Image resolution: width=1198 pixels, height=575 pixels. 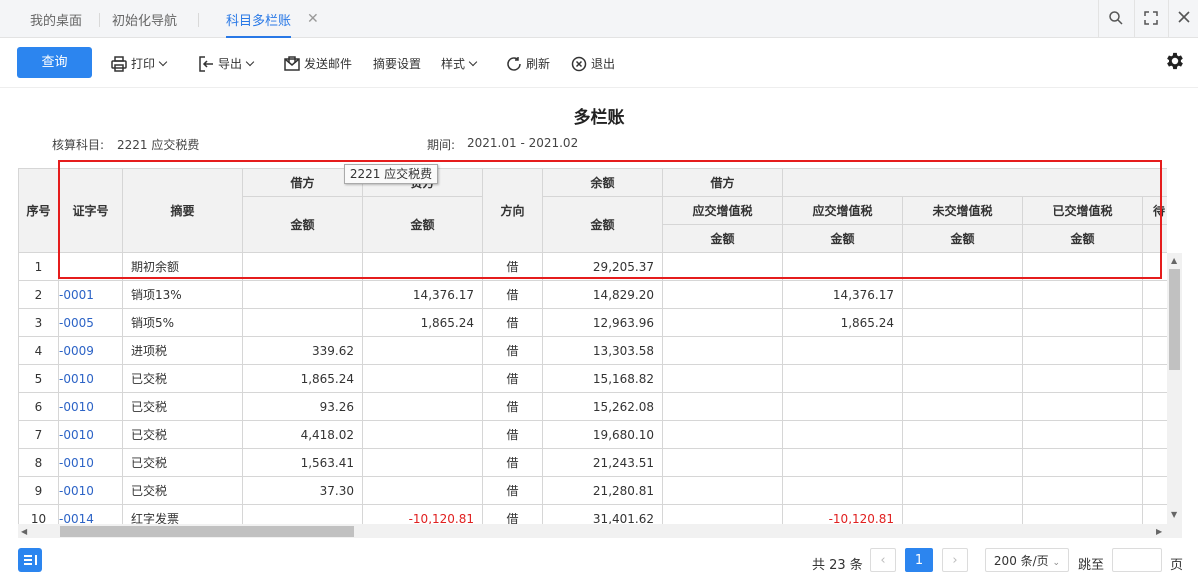 I want to click on jump-page-input, so click(x=1137, y=560).